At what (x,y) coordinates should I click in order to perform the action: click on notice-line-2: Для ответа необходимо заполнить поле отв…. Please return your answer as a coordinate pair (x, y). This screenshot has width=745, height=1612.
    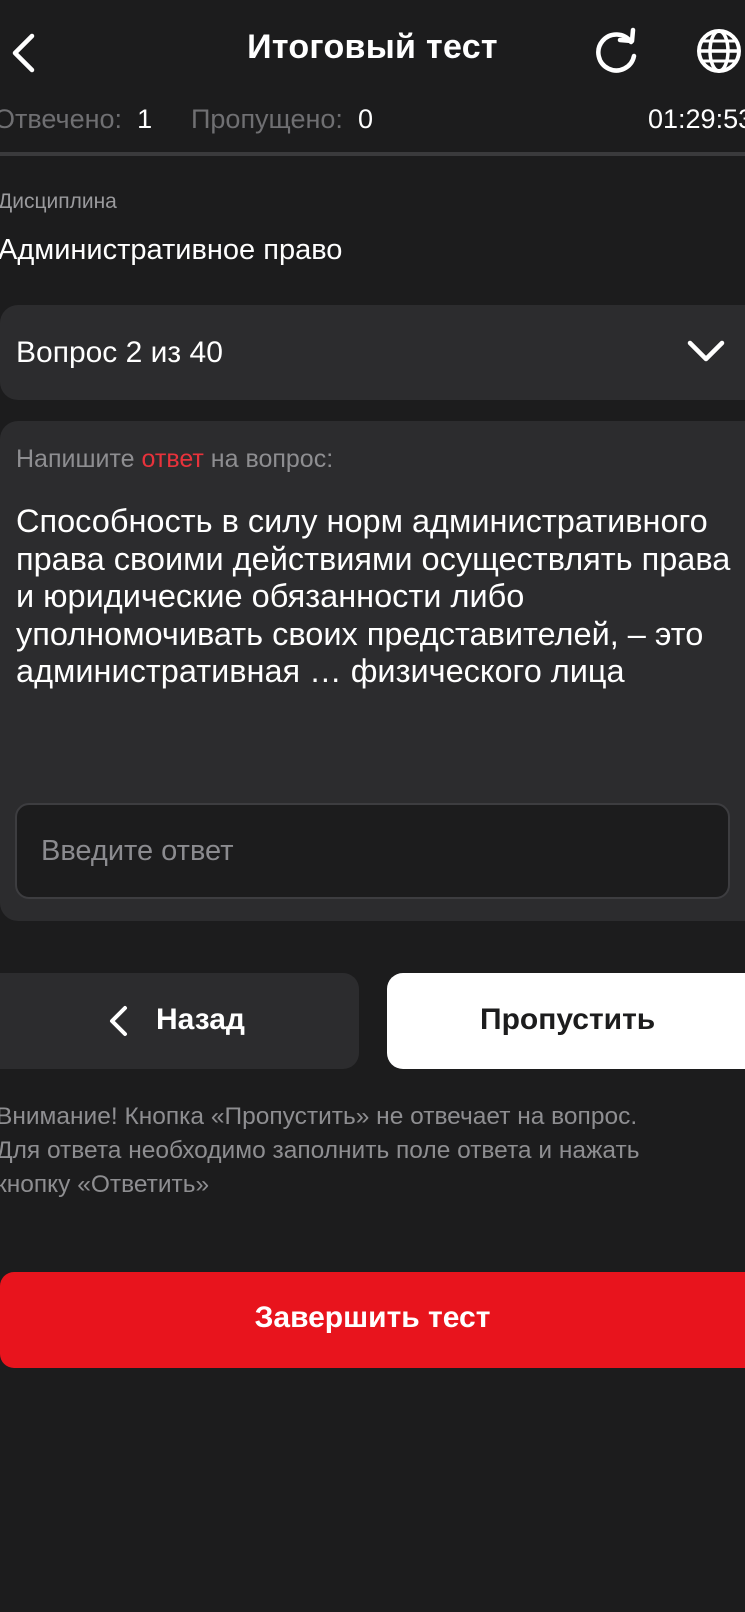
    Looking at the image, I should click on (320, 1150).